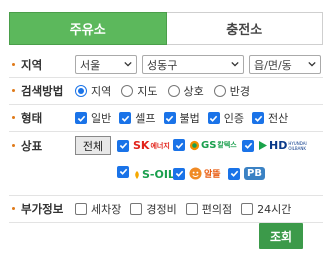  I want to click on search-method-label: 검색방법, so click(42, 91).